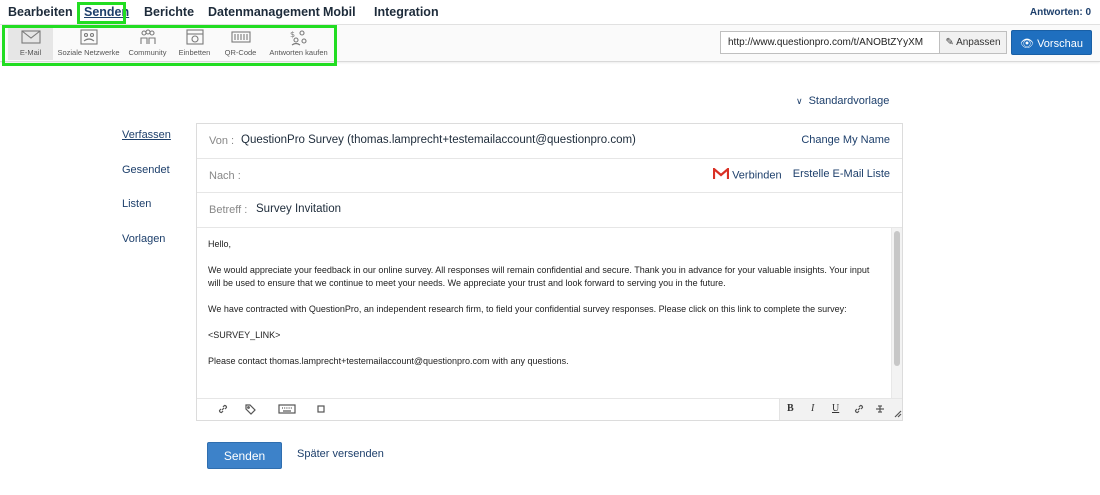  I want to click on subject-value: Survey Invitation, so click(298, 209).